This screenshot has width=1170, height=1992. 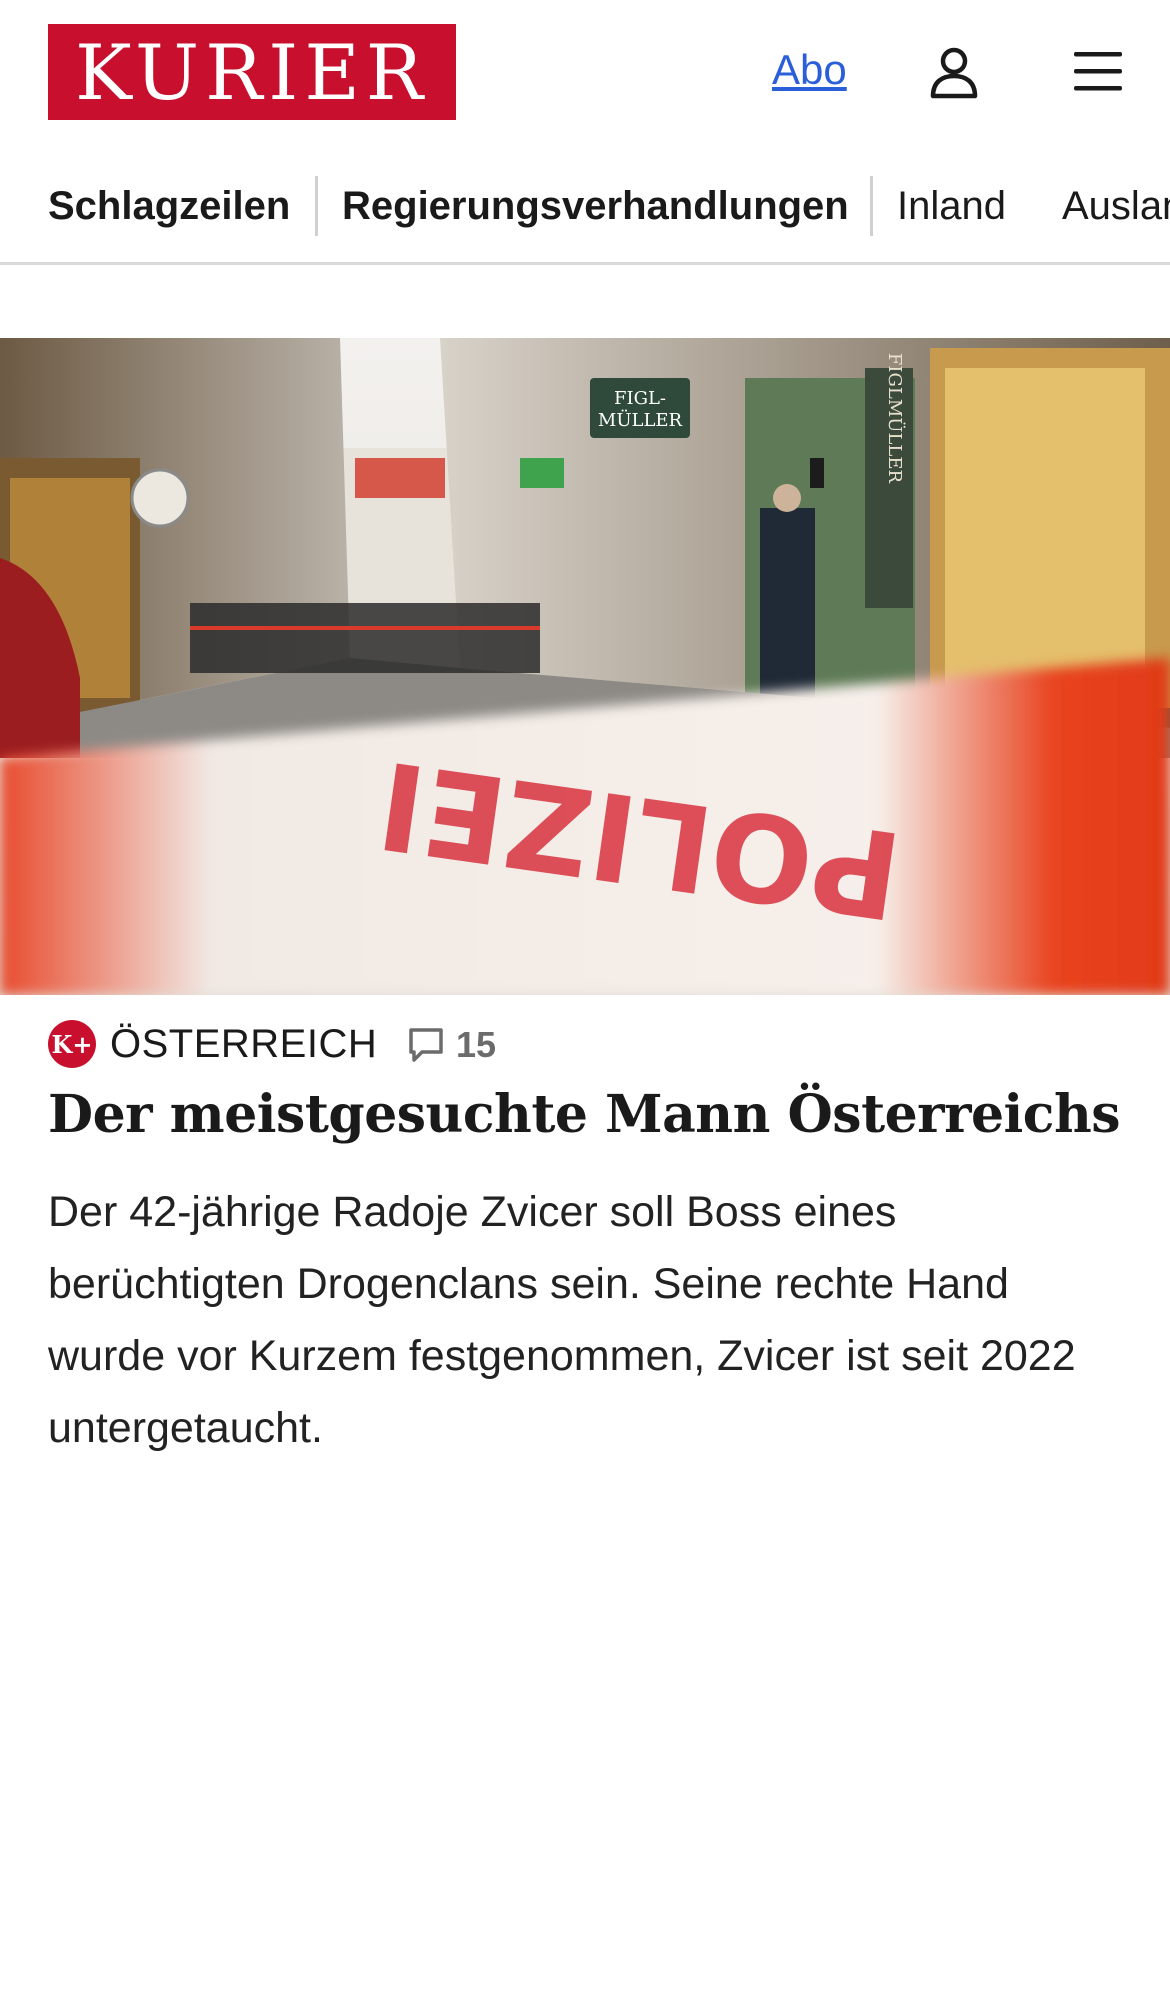 What do you see at coordinates (1116, 206) in the screenshot?
I see `nav-item-ausland: Ausland` at bounding box center [1116, 206].